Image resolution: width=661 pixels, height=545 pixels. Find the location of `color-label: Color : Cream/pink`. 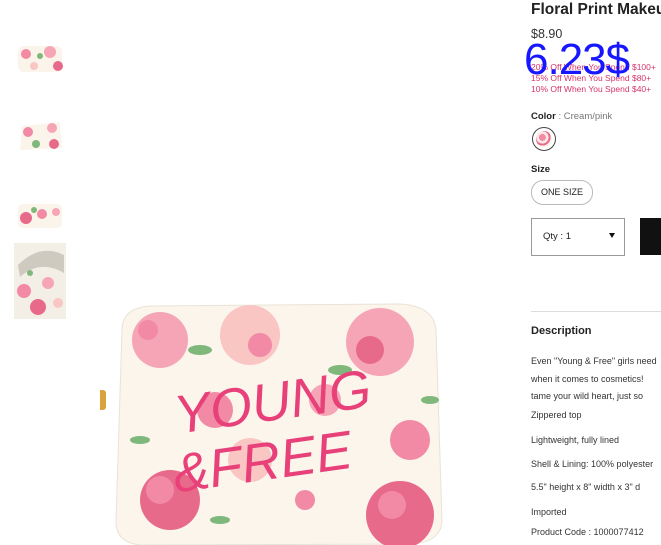

color-label: Color : Cream/pink is located at coordinates (571, 116).